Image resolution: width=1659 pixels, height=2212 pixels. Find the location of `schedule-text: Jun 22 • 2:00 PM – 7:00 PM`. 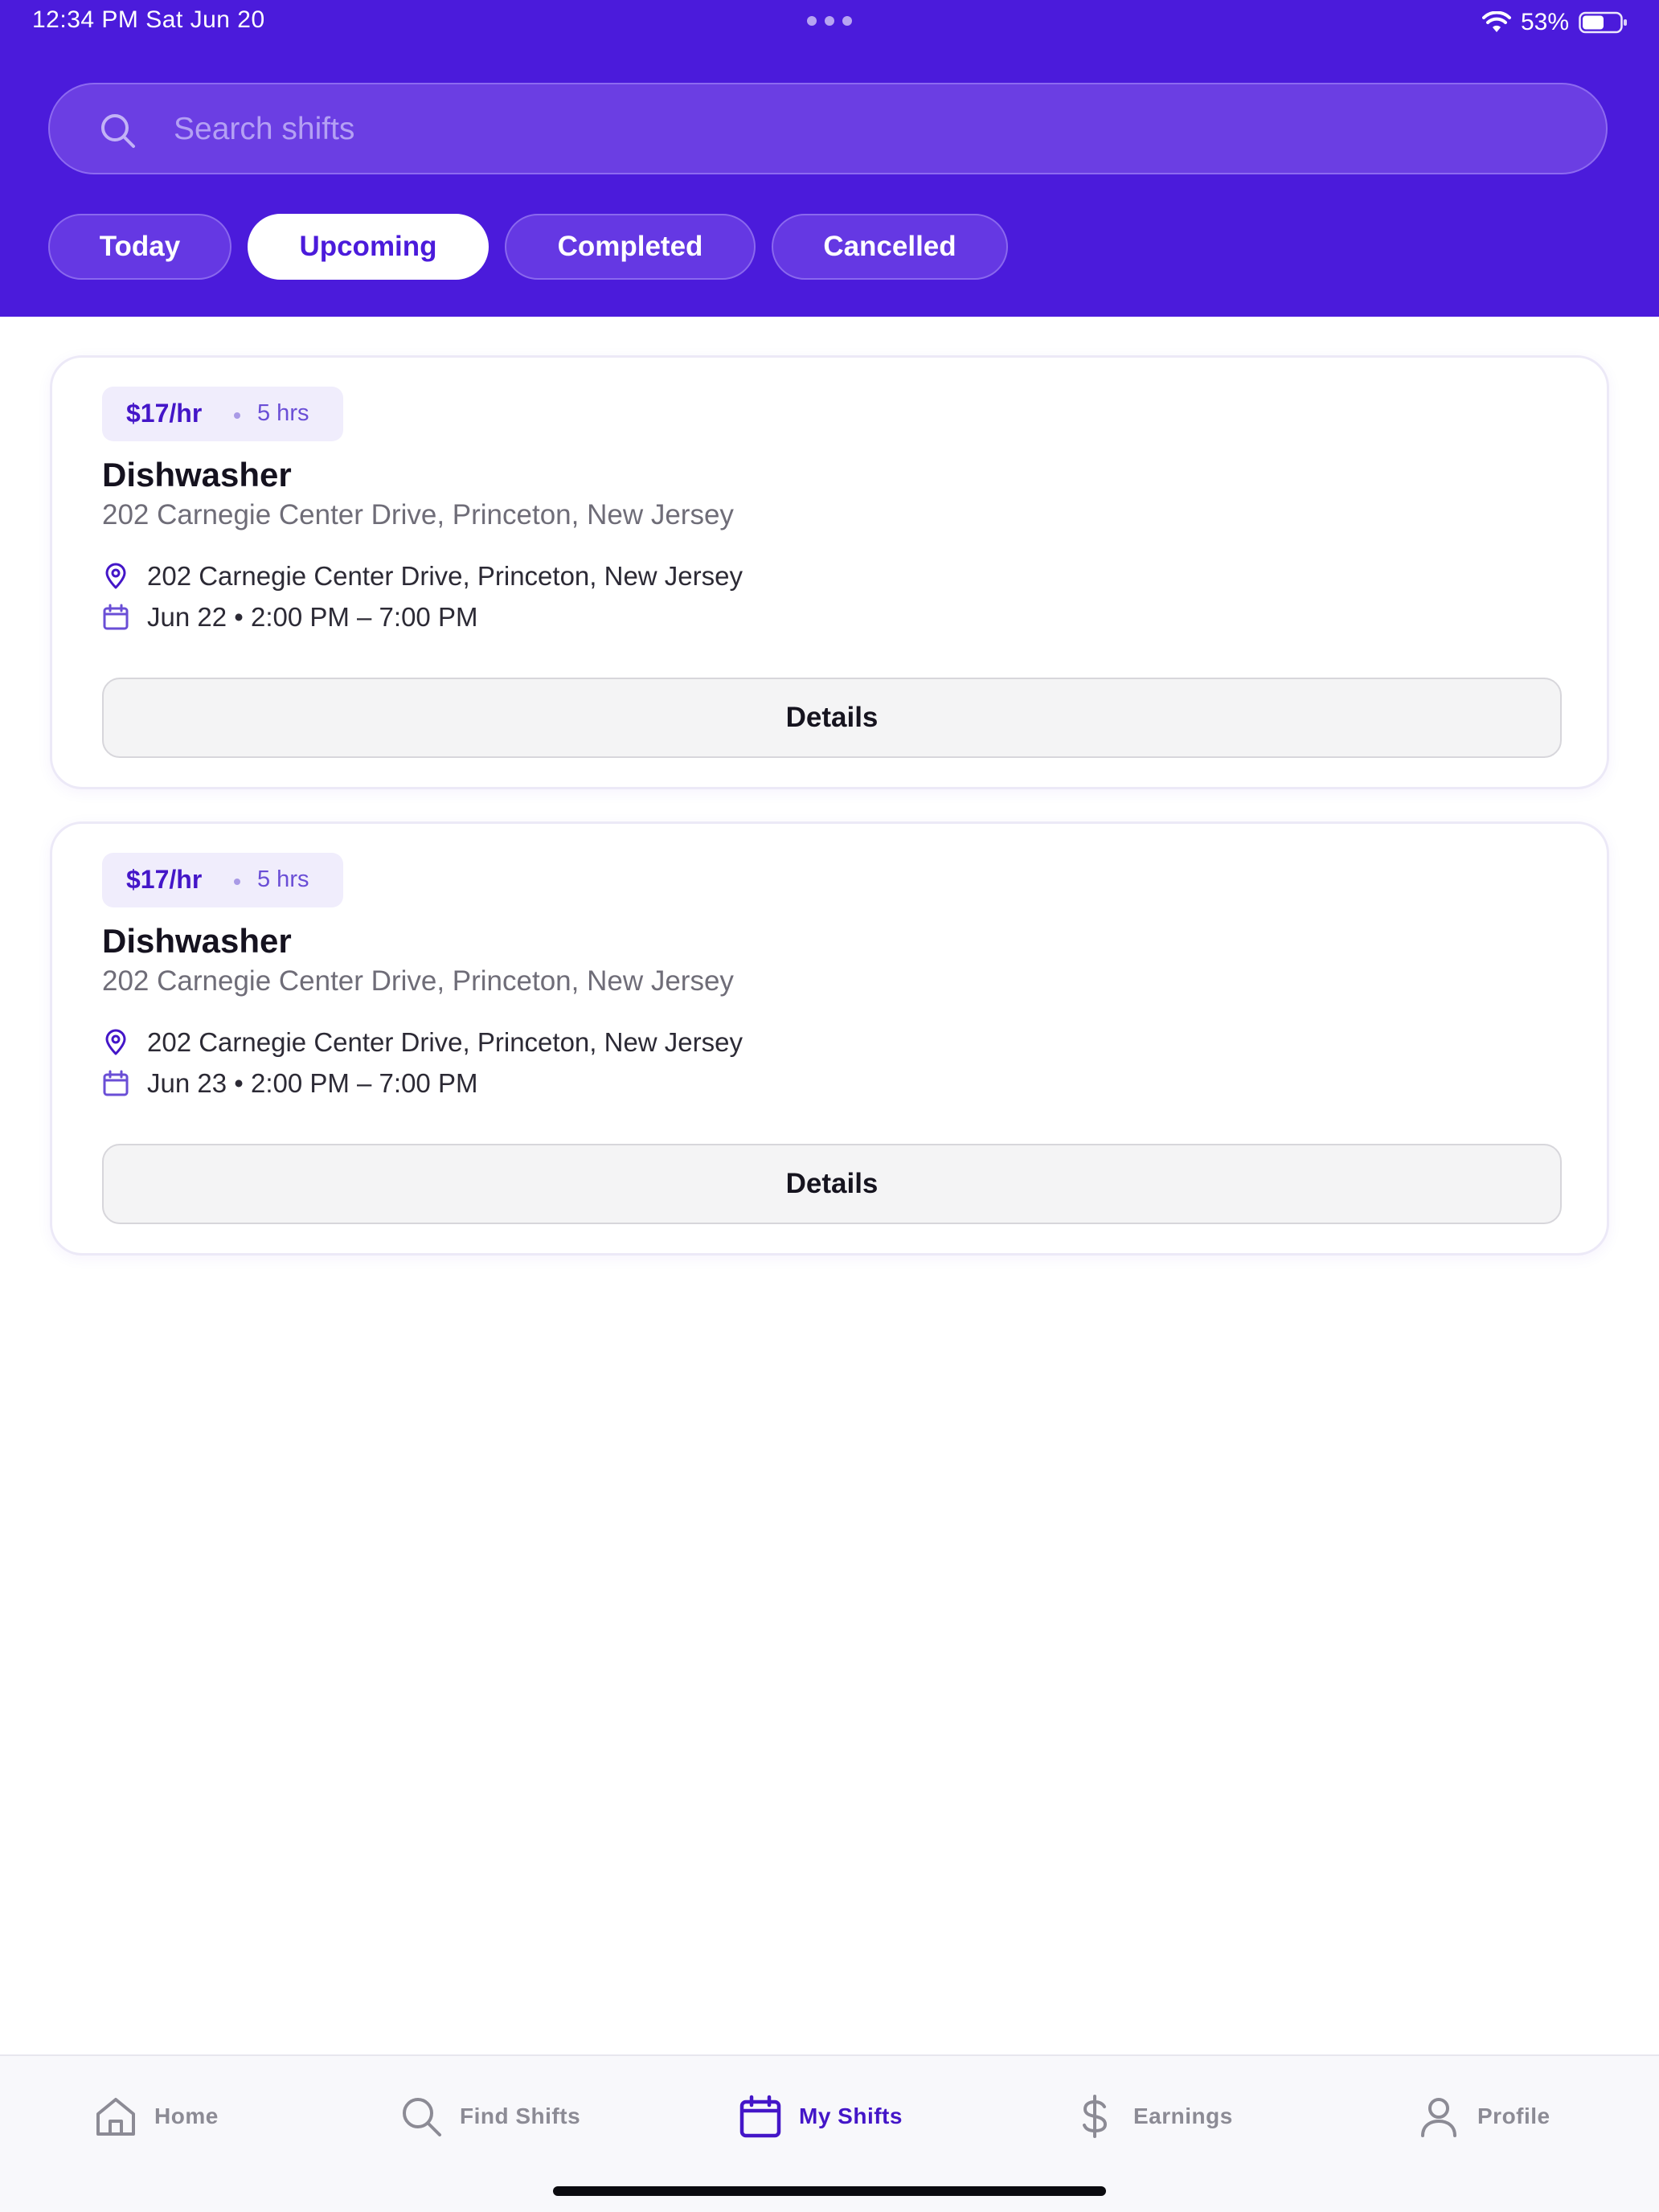

schedule-text: Jun 22 • 2:00 PM – 7:00 PM is located at coordinates (312, 617).